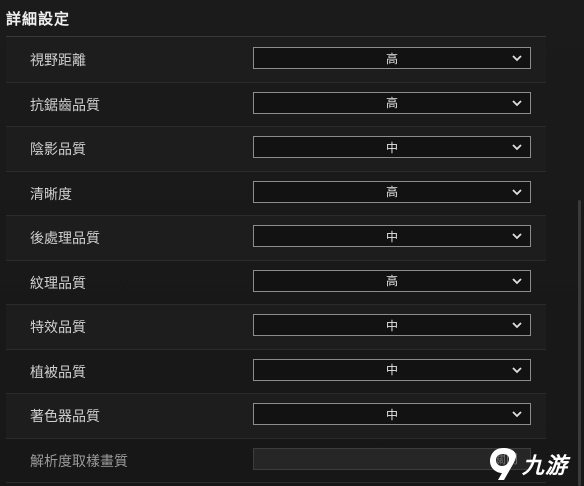  I want to click on setting-label: 後處理品質, so click(65, 239).